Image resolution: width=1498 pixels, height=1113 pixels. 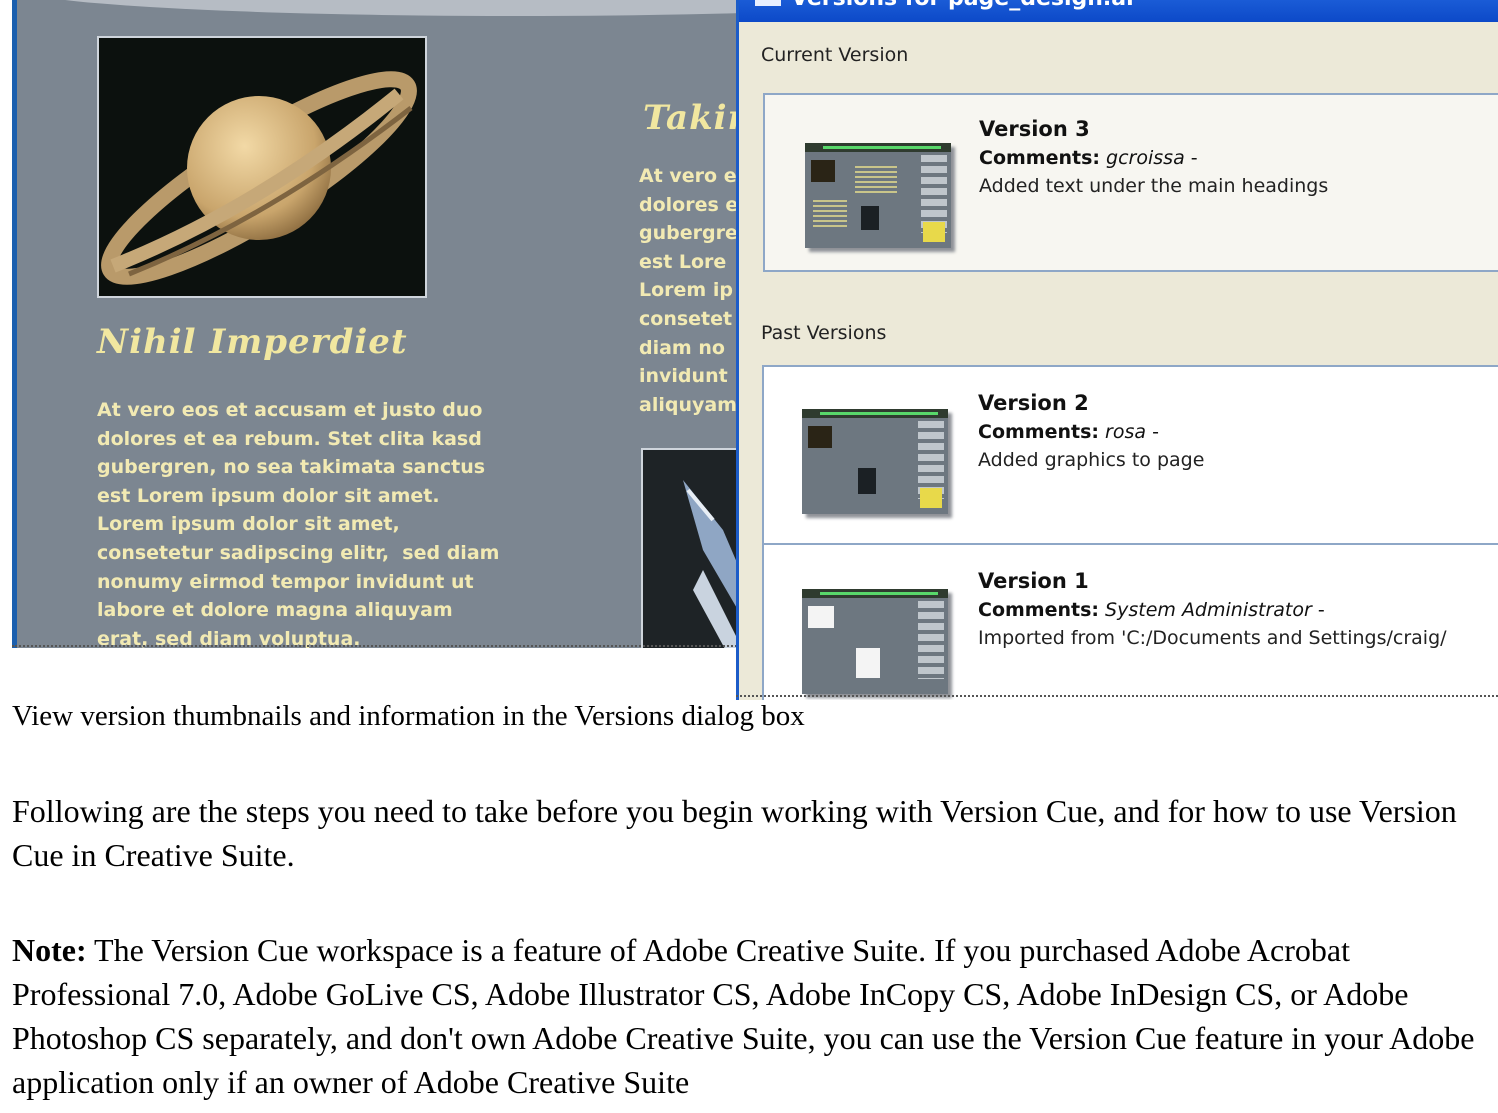 What do you see at coordinates (689, 204) in the screenshot?
I see `body-right-line: dolores e` at bounding box center [689, 204].